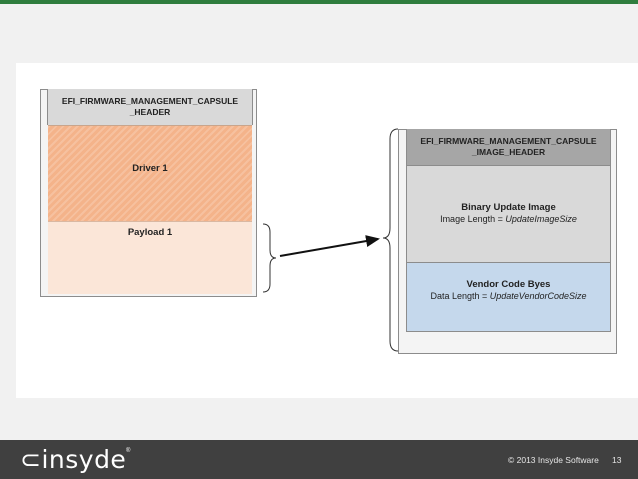 This screenshot has width=638, height=479. I want to click on mapping-arrow, so click(329, 246).